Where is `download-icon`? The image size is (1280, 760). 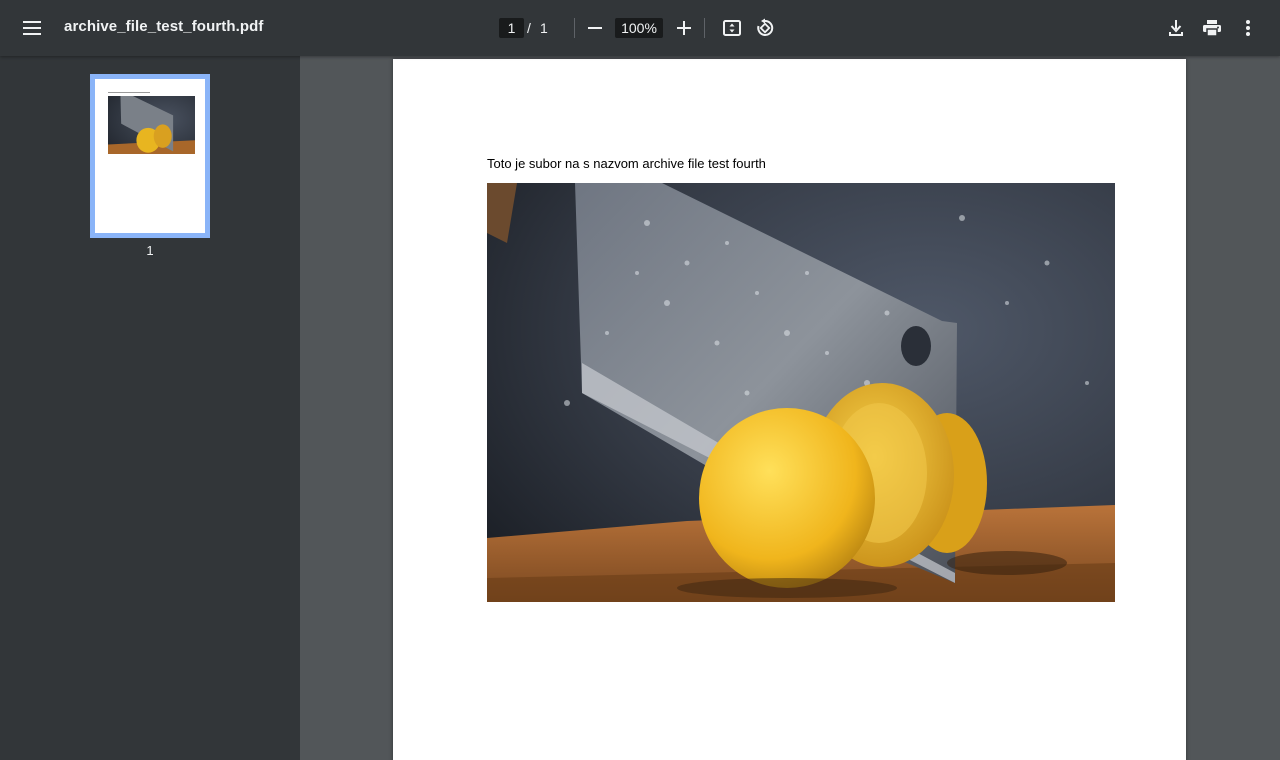
download-icon is located at coordinates (1176, 28).